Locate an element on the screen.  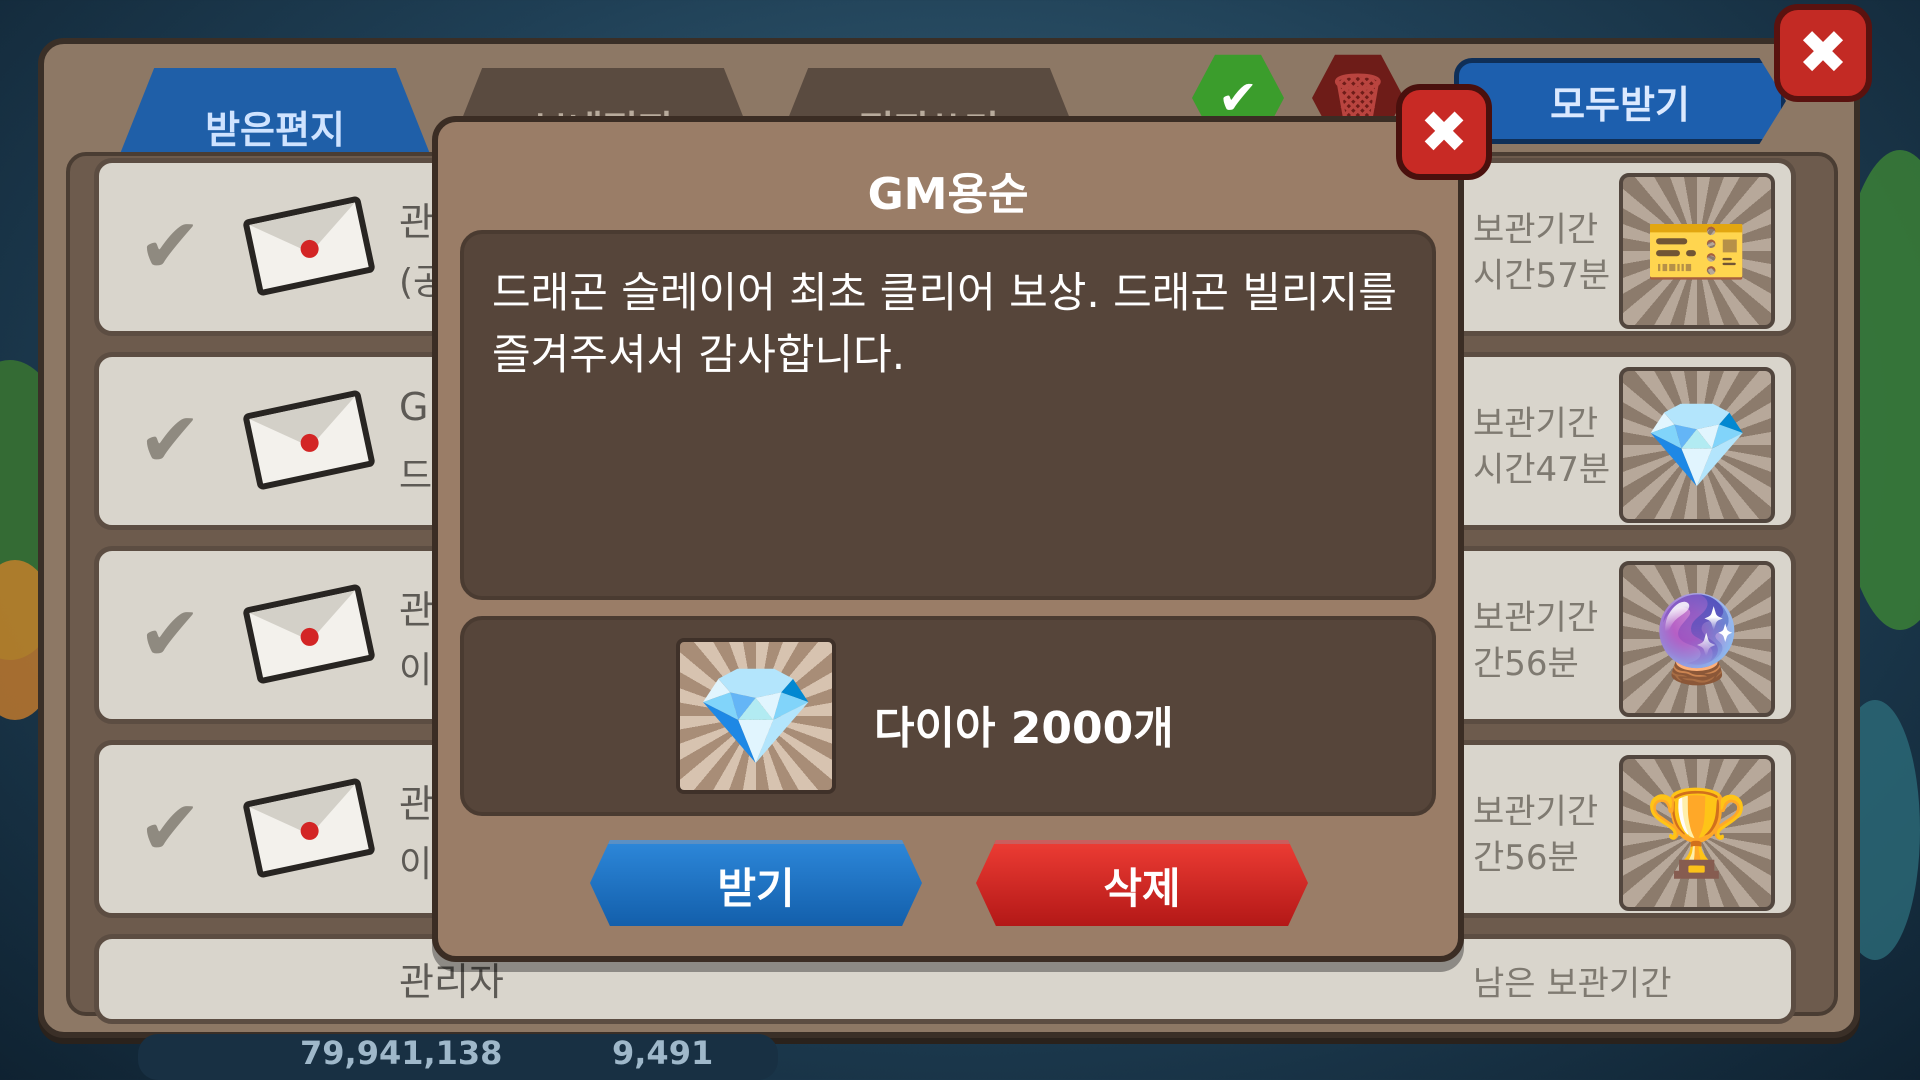
gold-amount: 79,941,138 is located at coordinates (401, 1053).